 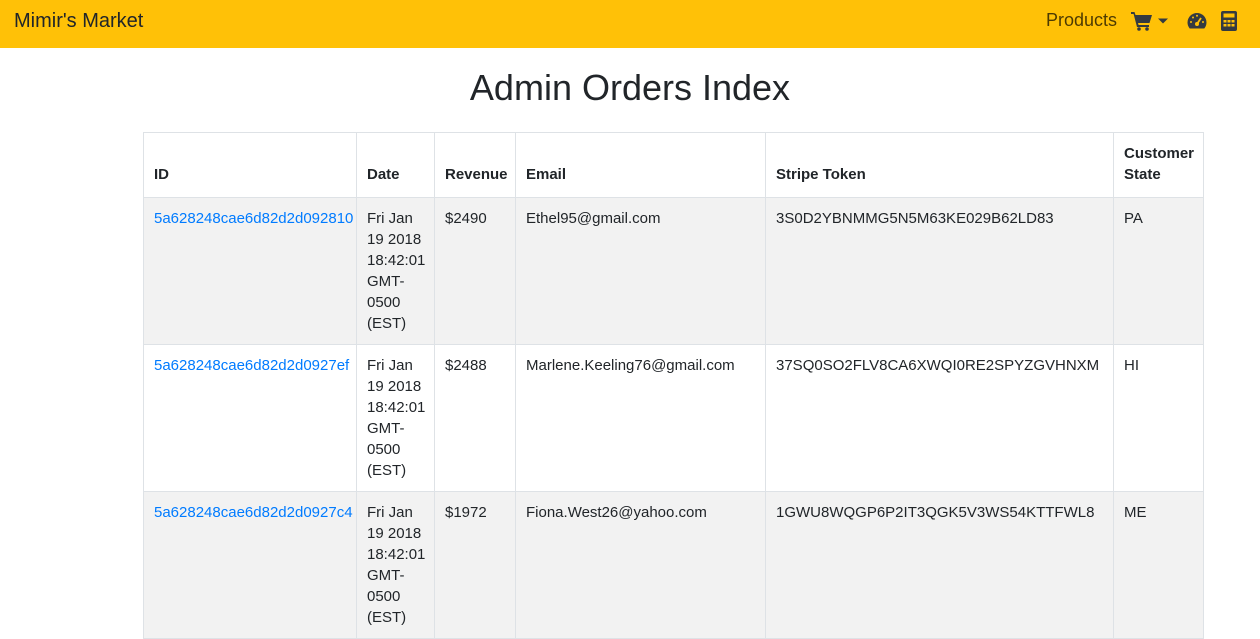 What do you see at coordinates (1081, 20) in the screenshot?
I see `nav-products-link: Products` at bounding box center [1081, 20].